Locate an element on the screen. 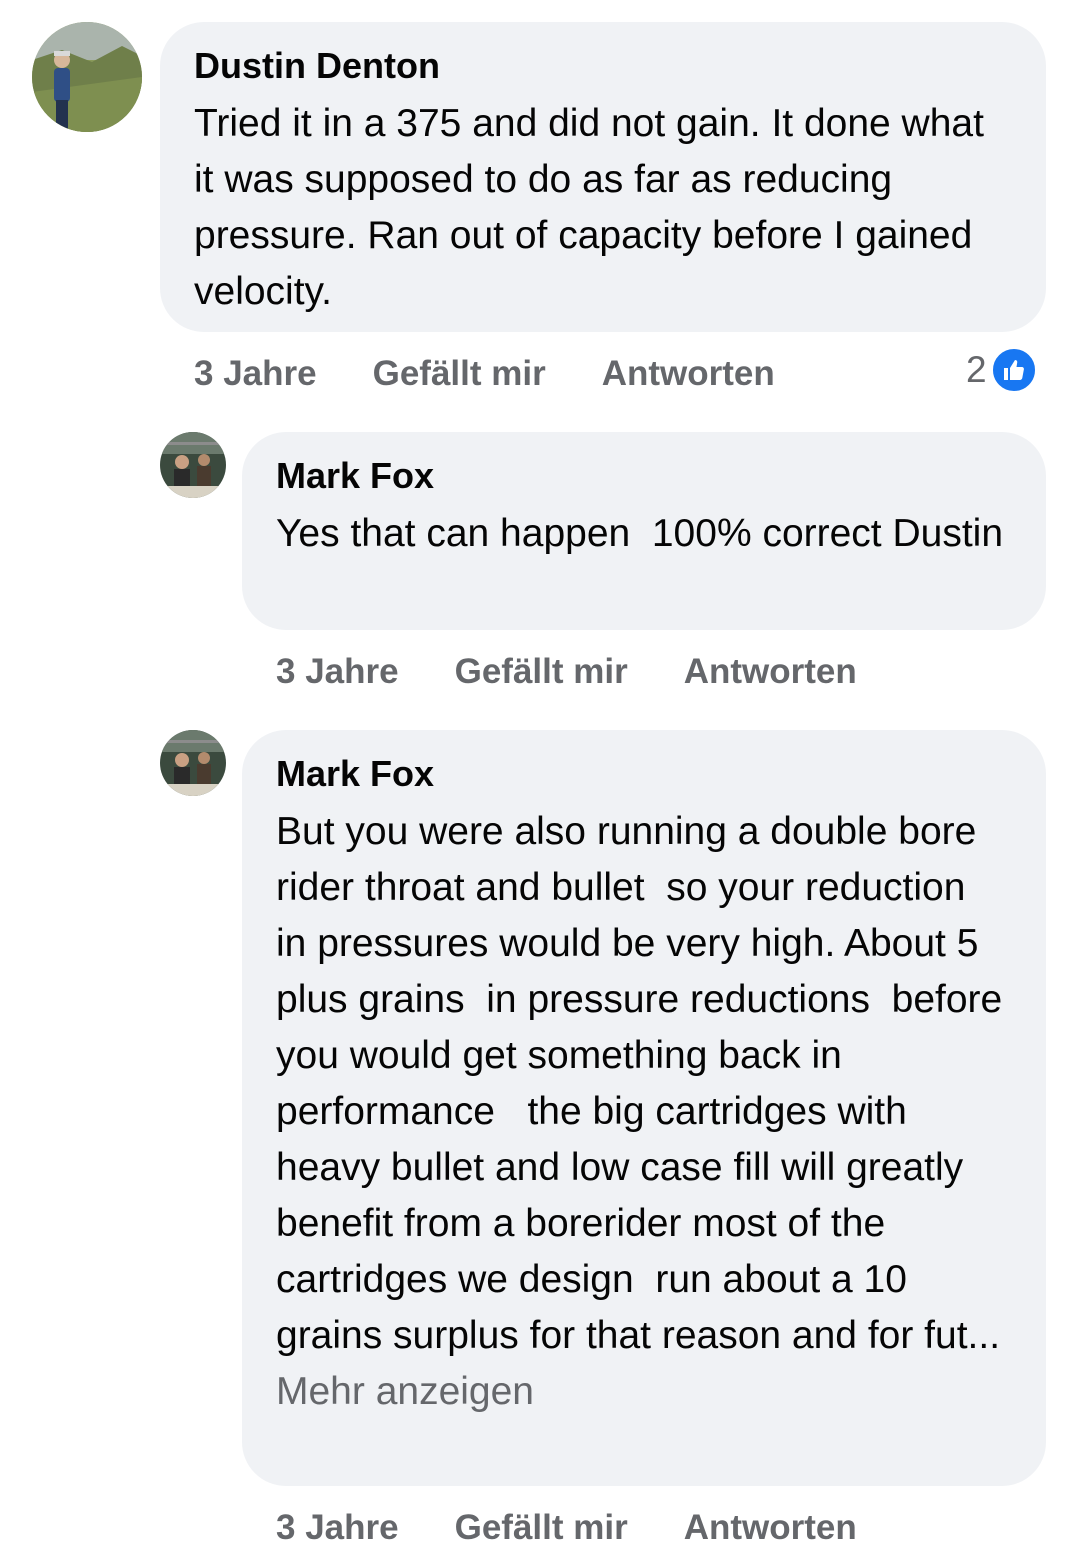  like-icon is located at coordinates (1013, 370).